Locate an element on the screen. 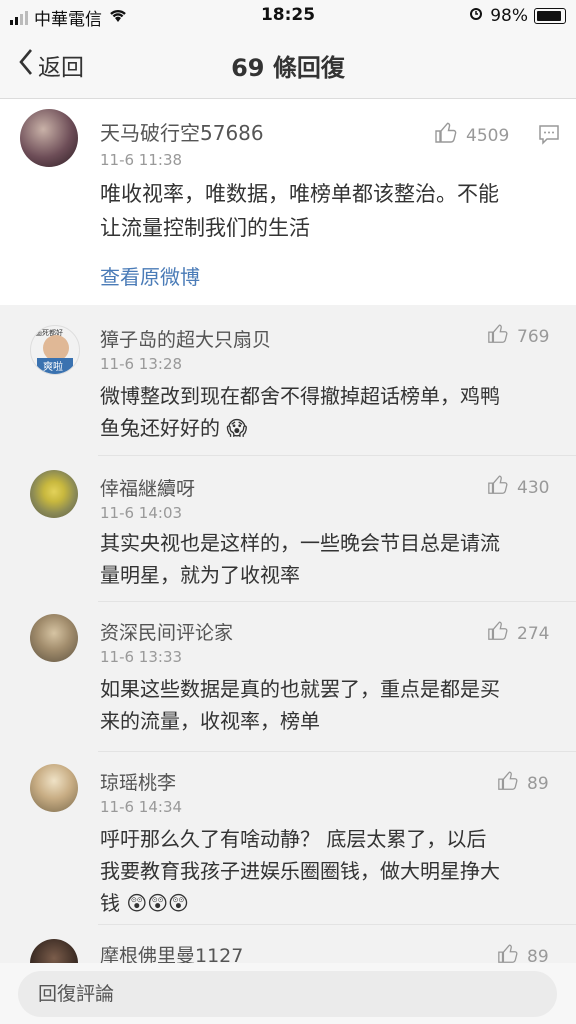 Image resolution: width=576 pixels, height=1024 pixels. comment-time: 11-6 14:34 is located at coordinates (141, 807).